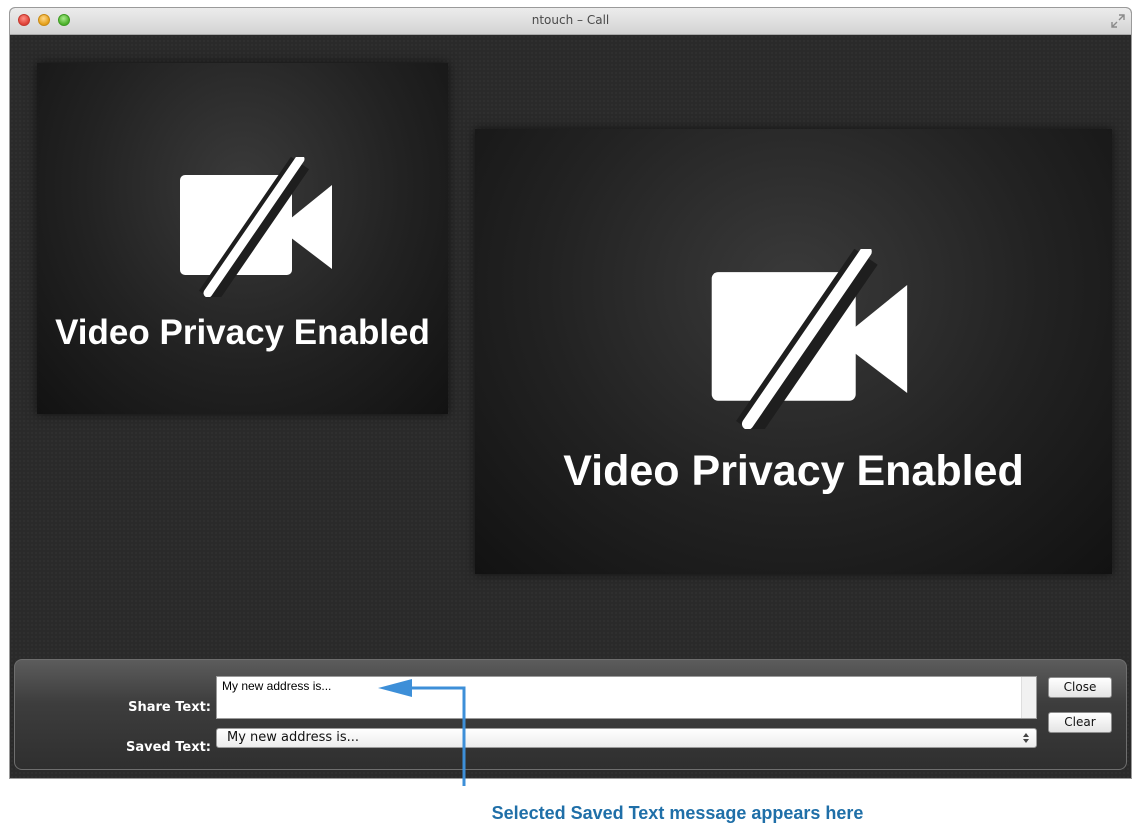  I want to click on window-title: ntouch – Call, so click(570, 20).